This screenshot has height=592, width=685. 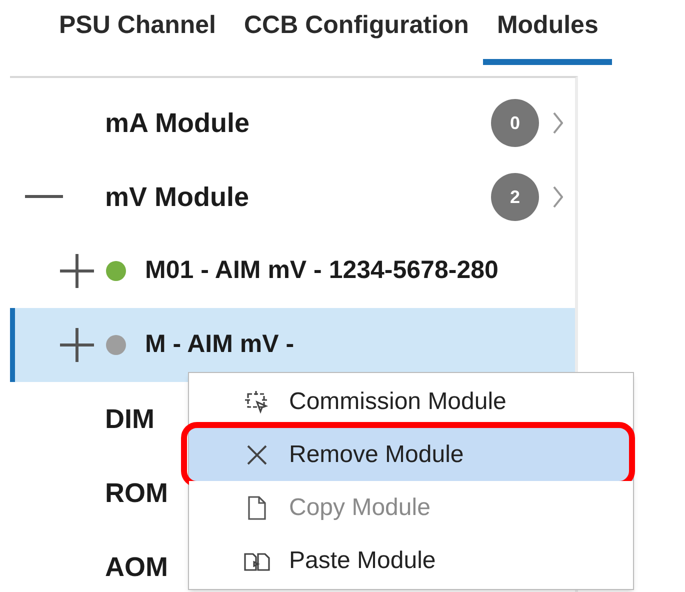 What do you see at coordinates (411, 560) in the screenshot?
I see `menu-item: Paste Module` at bounding box center [411, 560].